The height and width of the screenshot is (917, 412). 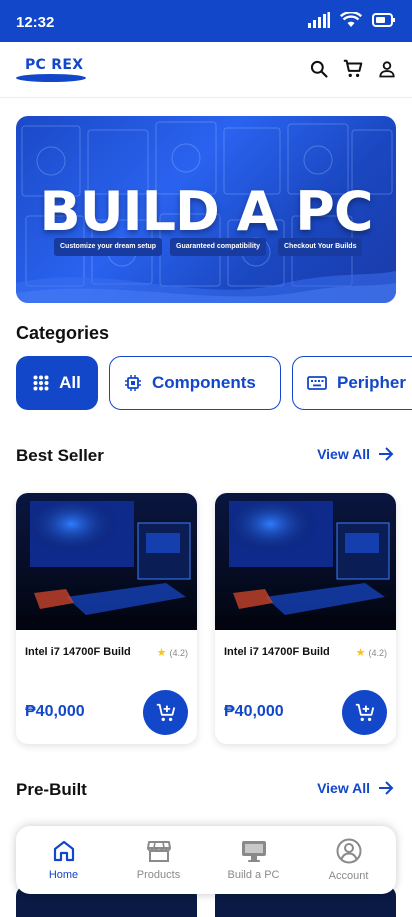 What do you see at coordinates (158, 875) in the screenshot?
I see `nav-label: Products` at bounding box center [158, 875].